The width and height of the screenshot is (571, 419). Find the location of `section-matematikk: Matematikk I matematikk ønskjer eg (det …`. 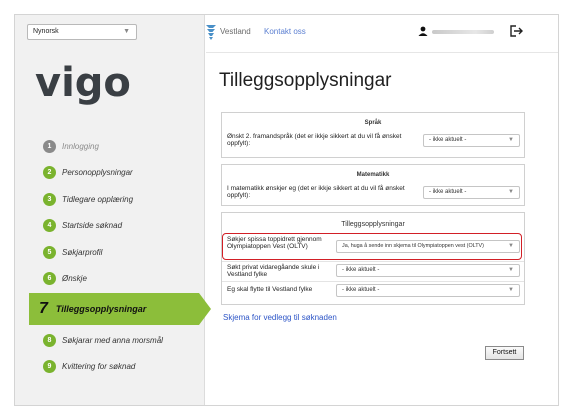

section-matematikk: Matematikk I matematikk ønskjer eg (det … is located at coordinates (373, 185).